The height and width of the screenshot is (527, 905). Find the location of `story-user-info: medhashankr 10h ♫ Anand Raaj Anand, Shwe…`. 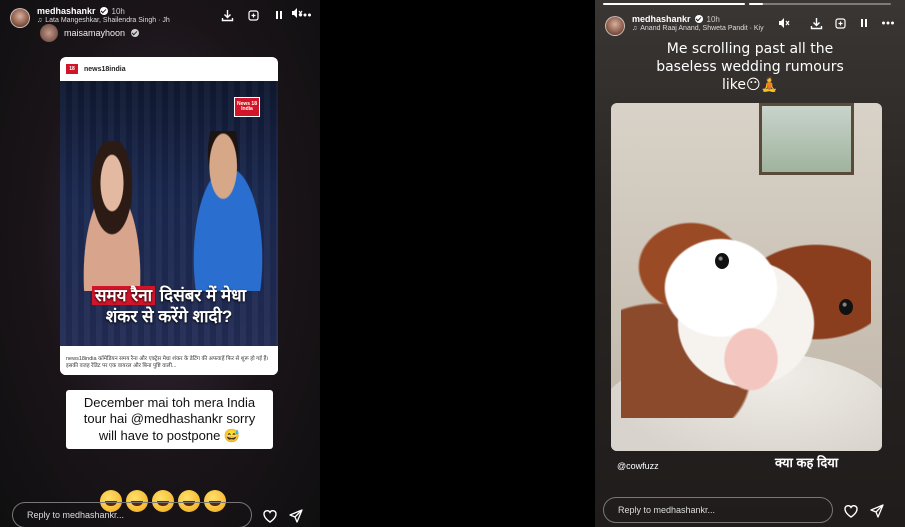

story-user-info: medhashankr 10h ♫ Anand Raaj Anand, Shwe… is located at coordinates (698, 23).